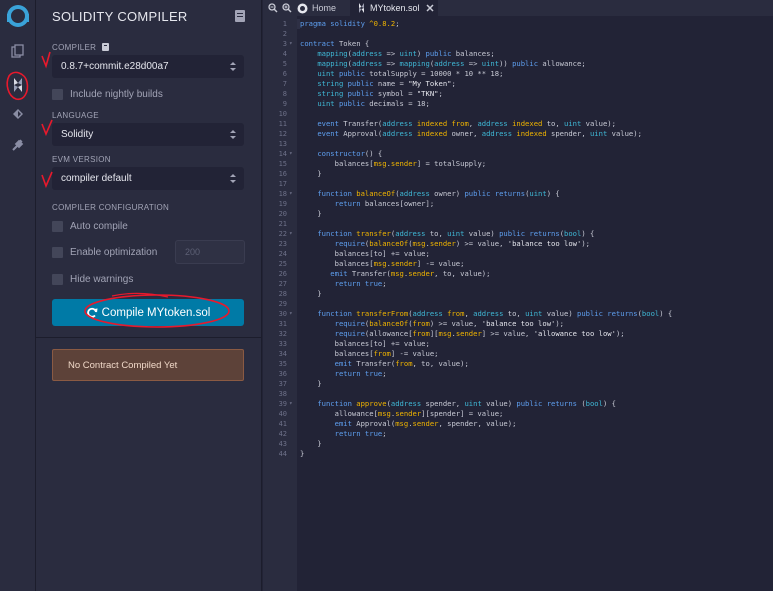 The height and width of the screenshot is (591, 773). Describe the element at coordinates (284, 54) in the screenshot. I see `line-number: 4` at that location.